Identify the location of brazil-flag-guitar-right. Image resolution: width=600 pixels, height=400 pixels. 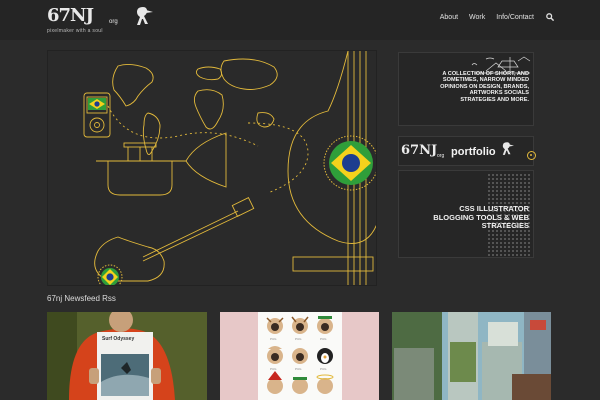
(349, 163).